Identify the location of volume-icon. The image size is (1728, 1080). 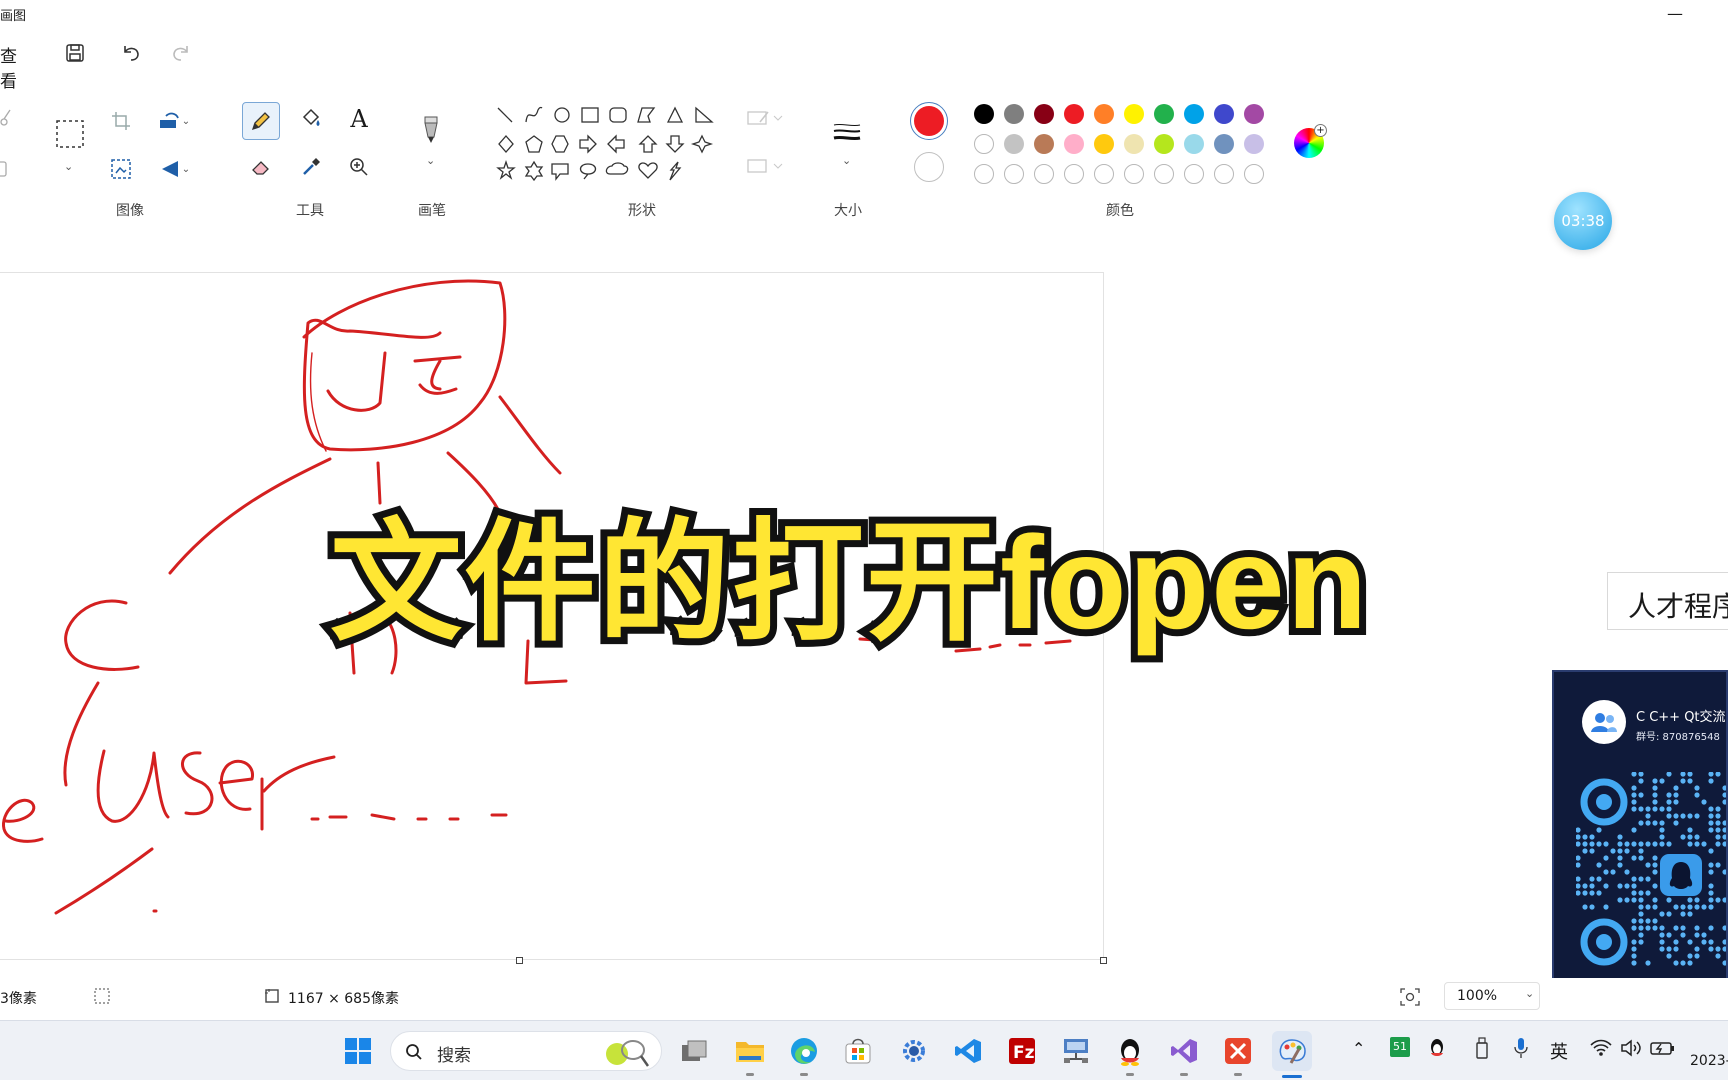
(1631, 1048).